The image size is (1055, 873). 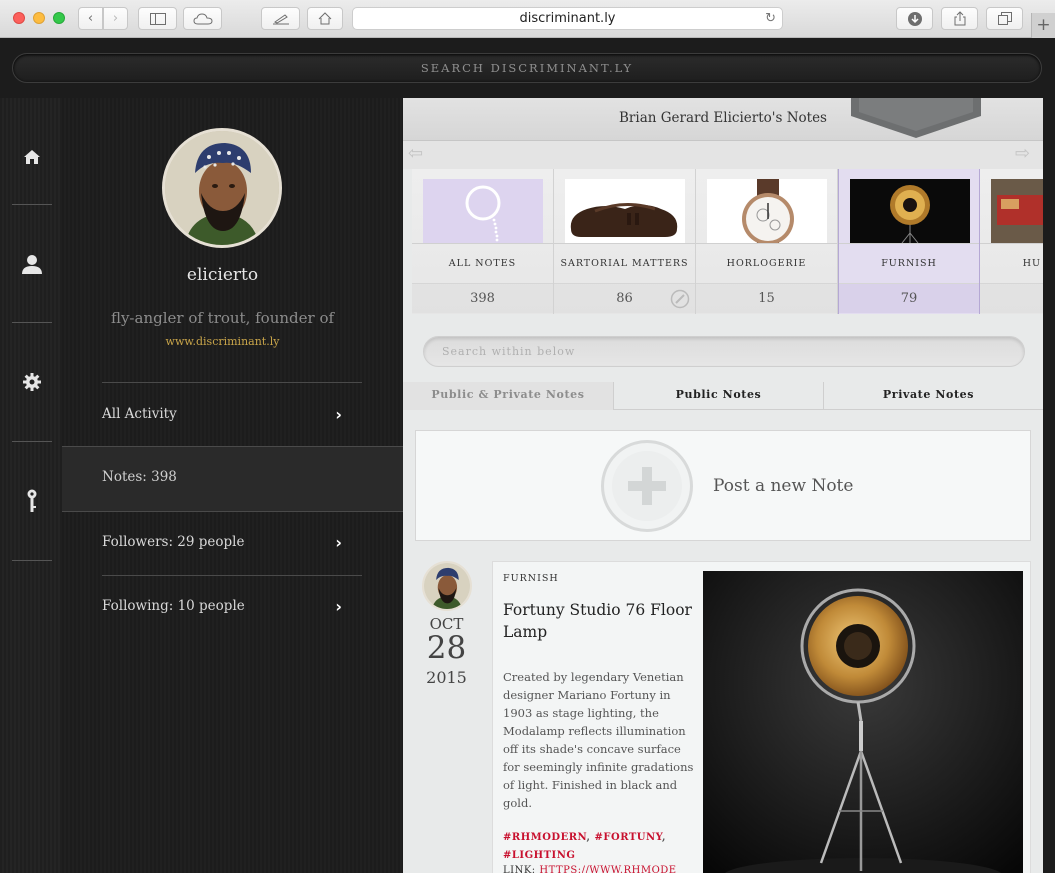 What do you see at coordinates (624, 220) in the screenshot?
I see `loafer-shoe-image` at bounding box center [624, 220].